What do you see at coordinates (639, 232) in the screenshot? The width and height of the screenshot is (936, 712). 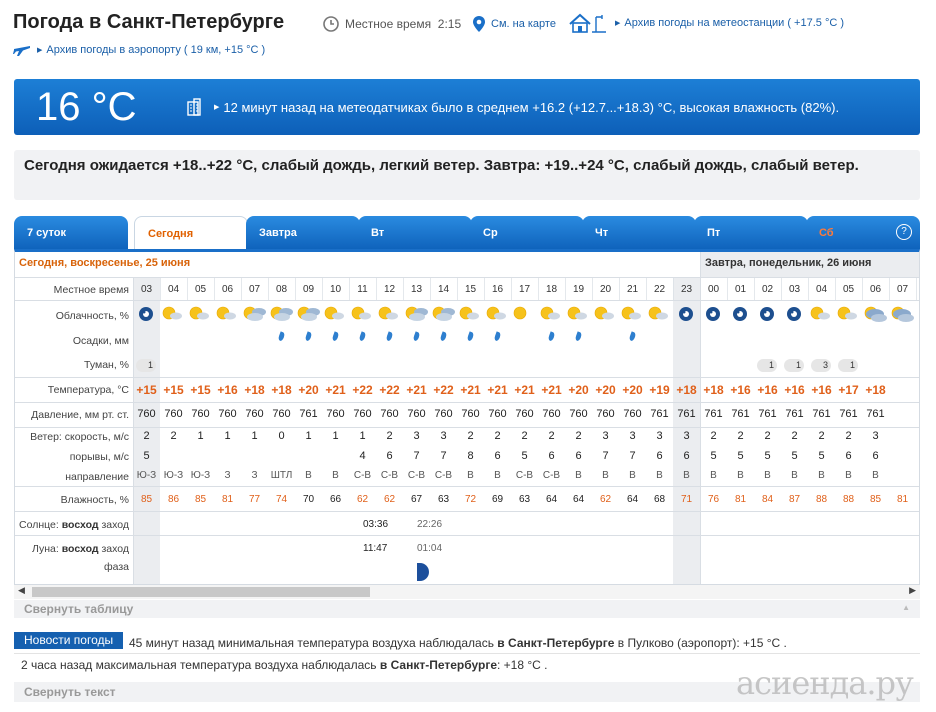 I see `tab-thu: Чт` at bounding box center [639, 232].